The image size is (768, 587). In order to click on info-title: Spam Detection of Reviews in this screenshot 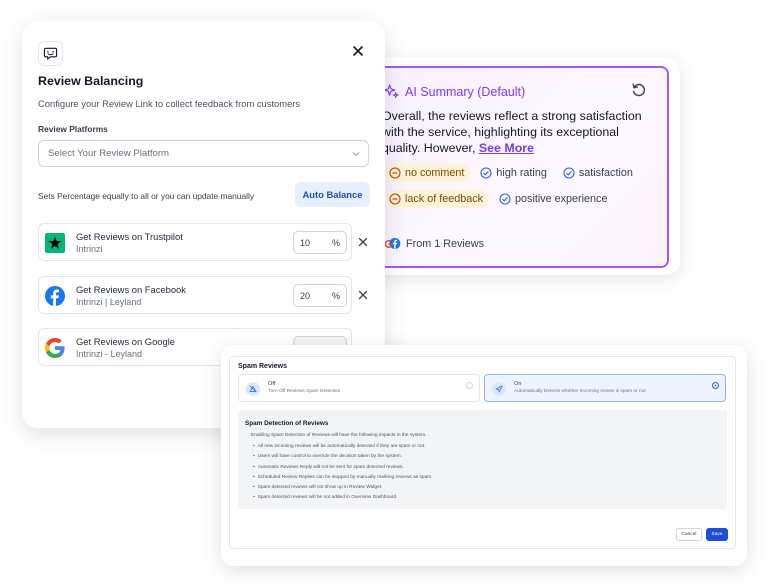, I will do `click(287, 423)`.